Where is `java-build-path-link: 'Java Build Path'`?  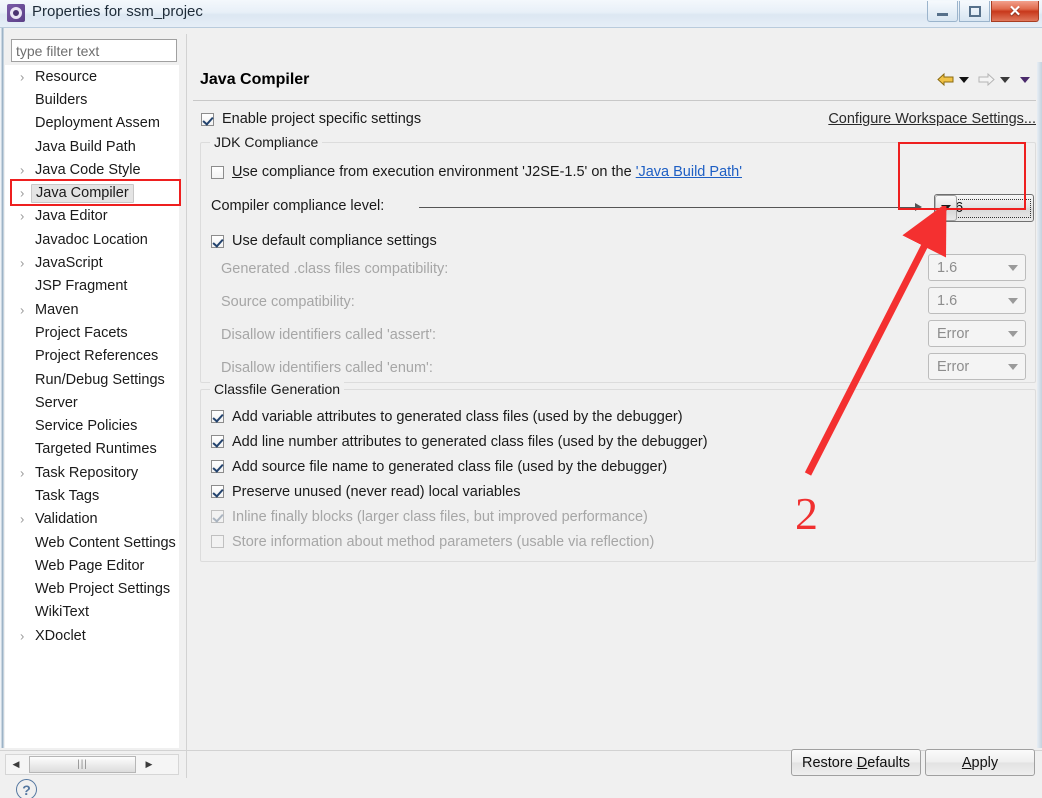 java-build-path-link: 'Java Build Path' is located at coordinates (689, 172).